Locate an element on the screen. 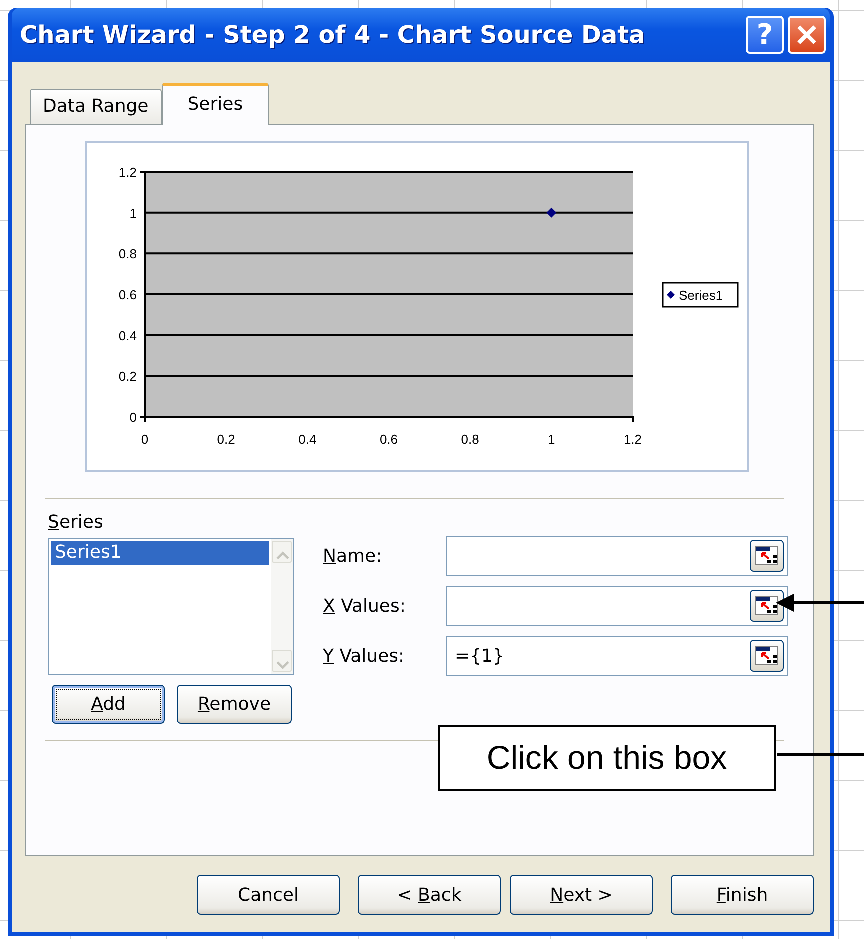  scrollbar is located at coordinates (282, 606).